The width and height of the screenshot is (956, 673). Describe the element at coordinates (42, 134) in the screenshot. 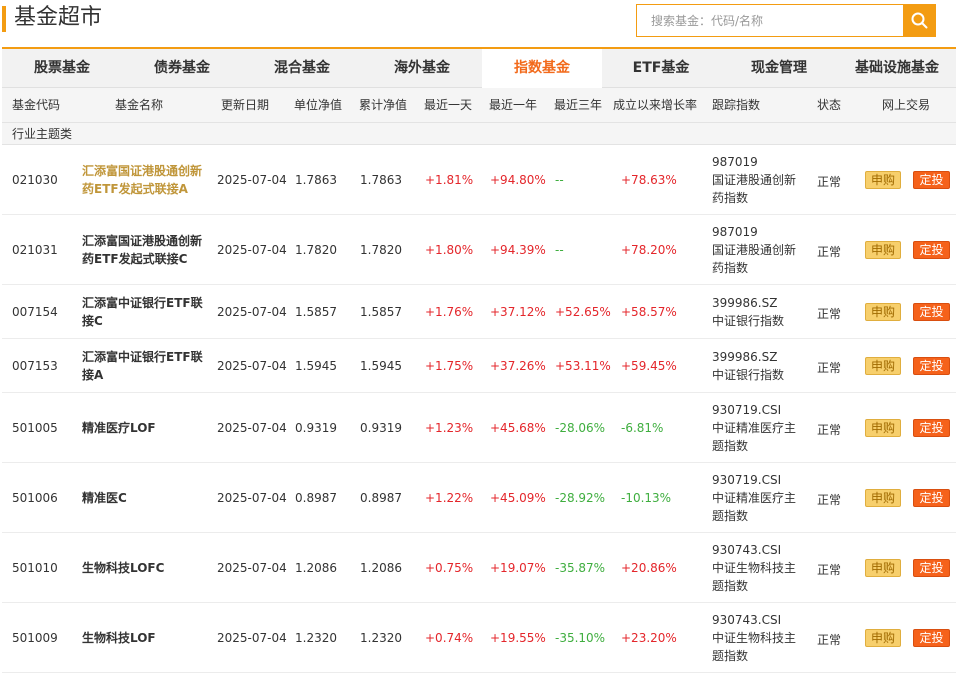

I see `group-label: 行业主题类` at that location.